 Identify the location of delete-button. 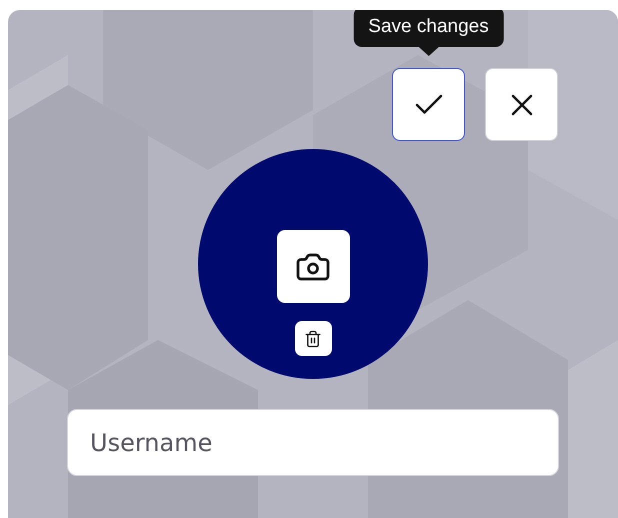
(313, 338).